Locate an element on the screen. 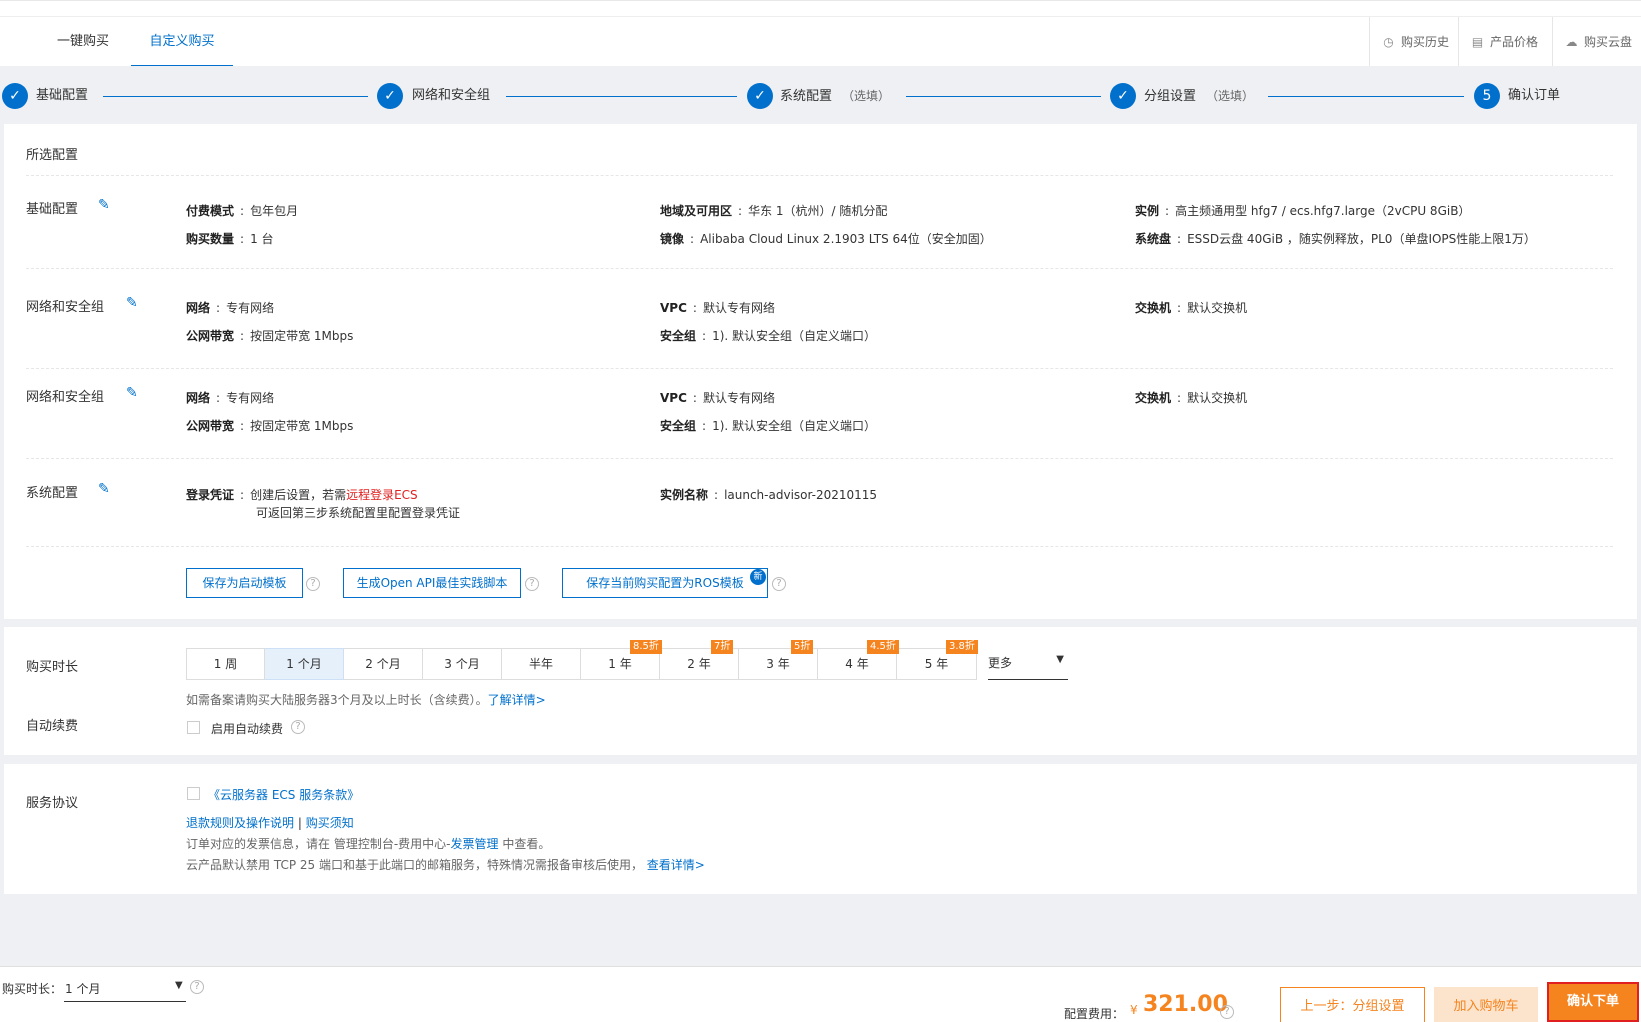 The image size is (1641, 1022). agreement-checkbox is located at coordinates (193, 793).